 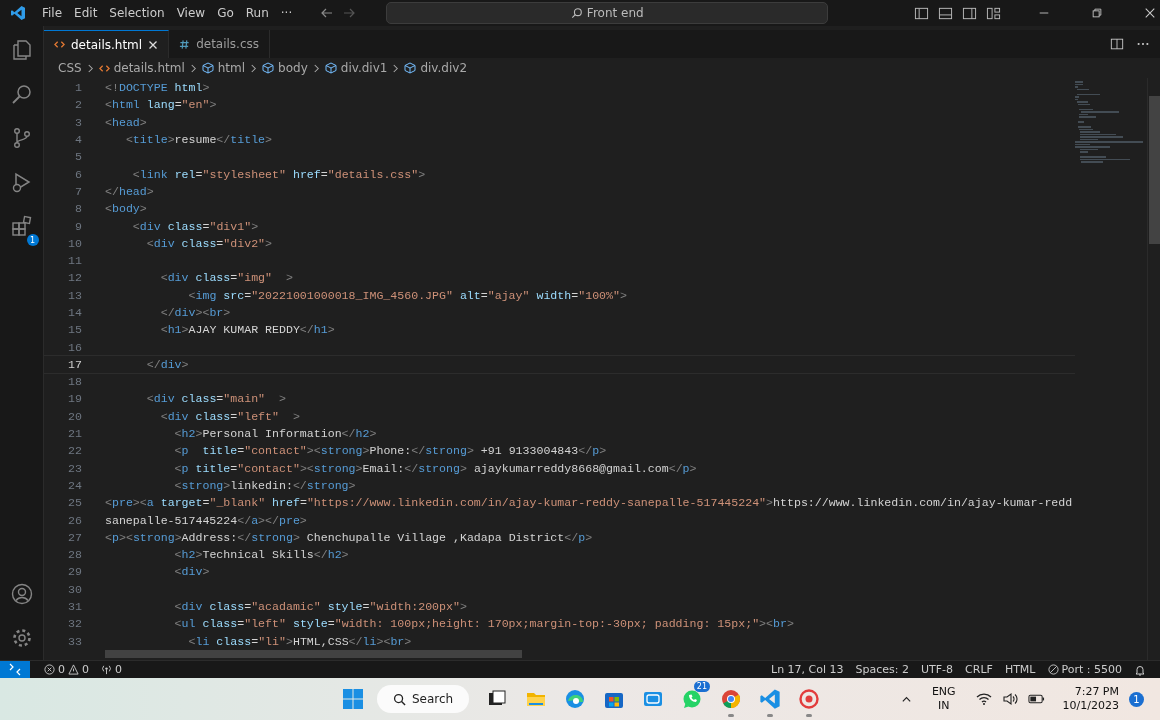 What do you see at coordinates (74, 624) in the screenshot?
I see `line-number: 32` at bounding box center [74, 624].